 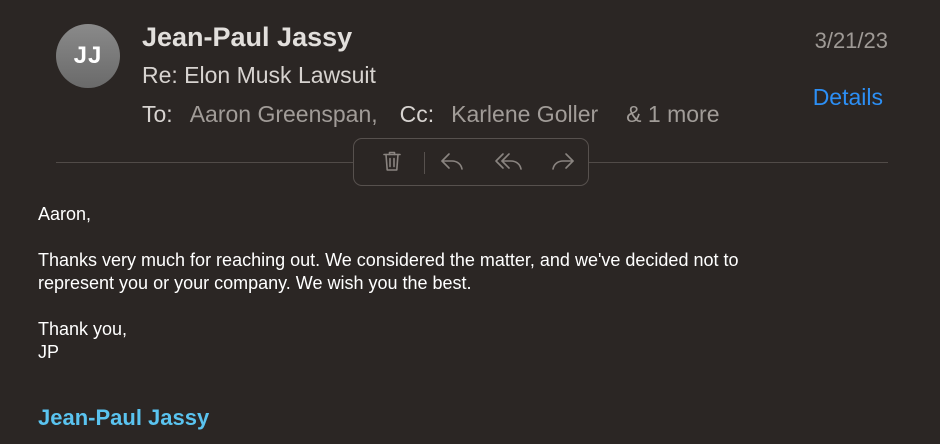 What do you see at coordinates (851, 40) in the screenshot?
I see `email-date: 3/21/23` at bounding box center [851, 40].